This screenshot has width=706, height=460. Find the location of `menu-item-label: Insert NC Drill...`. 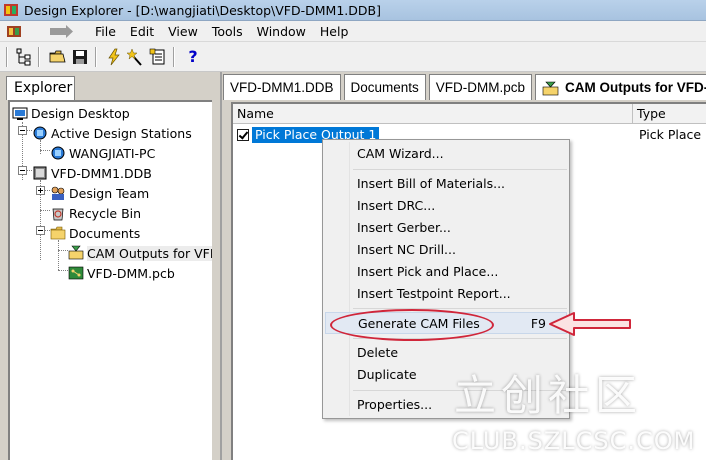

menu-item-label: Insert NC Drill... is located at coordinates (406, 249).